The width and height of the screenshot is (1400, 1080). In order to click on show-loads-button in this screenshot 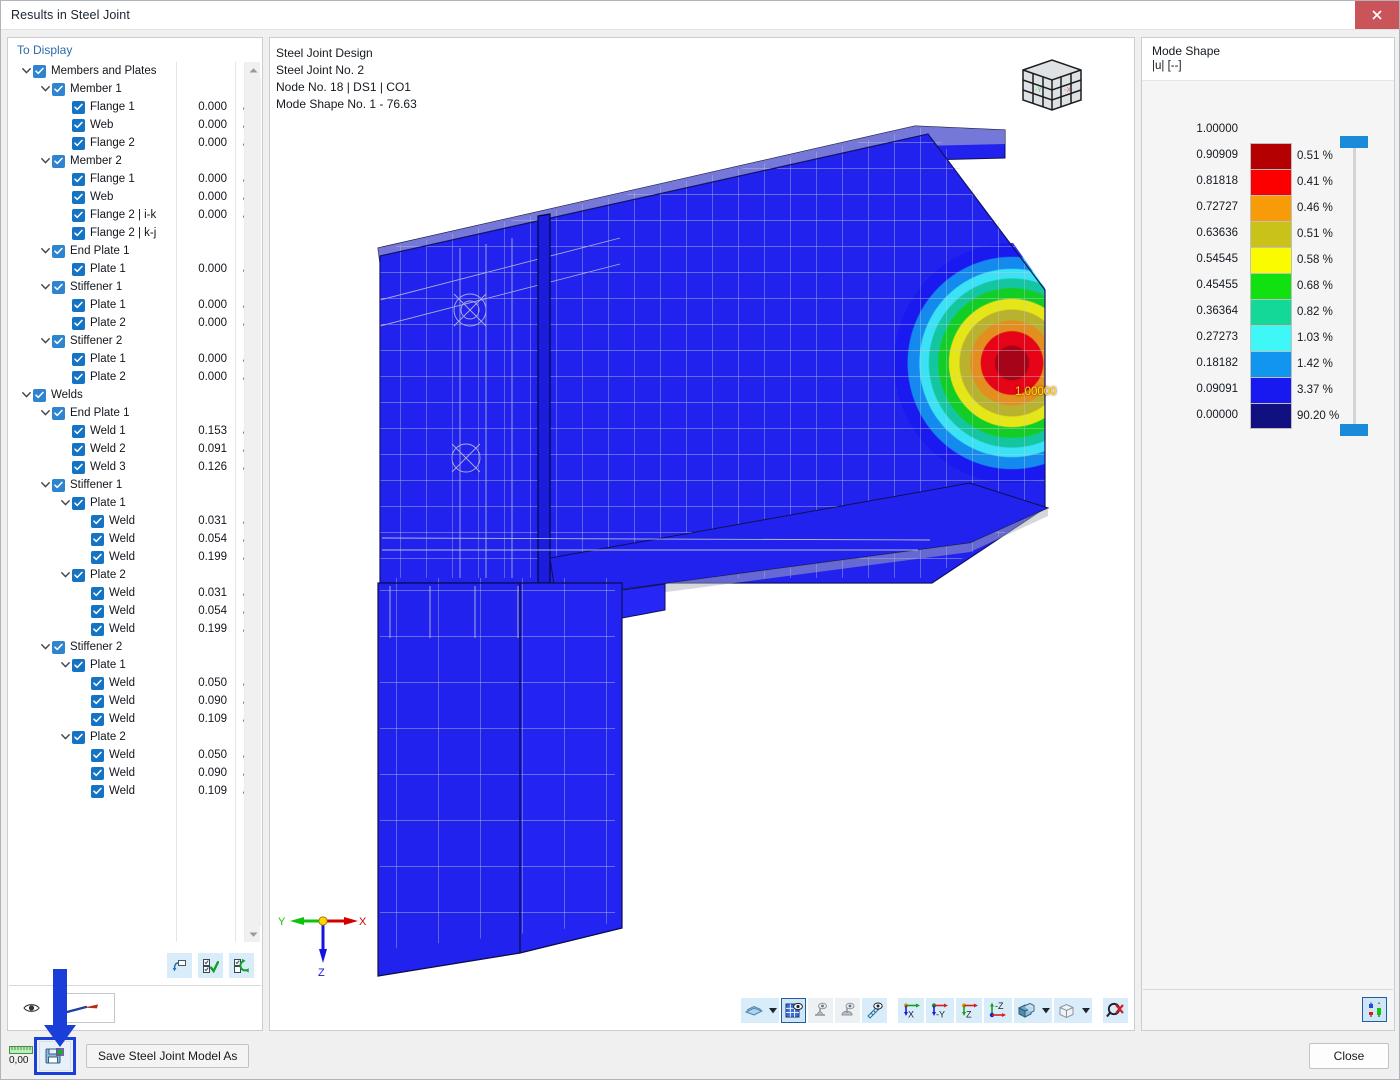, I will do `click(847, 1010)`.